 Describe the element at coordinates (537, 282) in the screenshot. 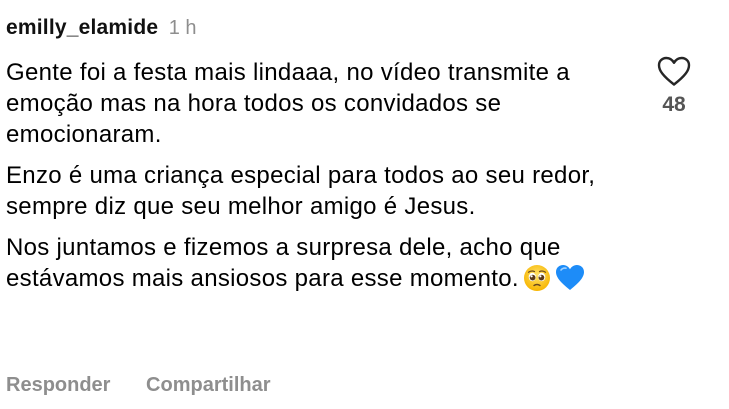

I see `pleading-face-emoji` at that location.